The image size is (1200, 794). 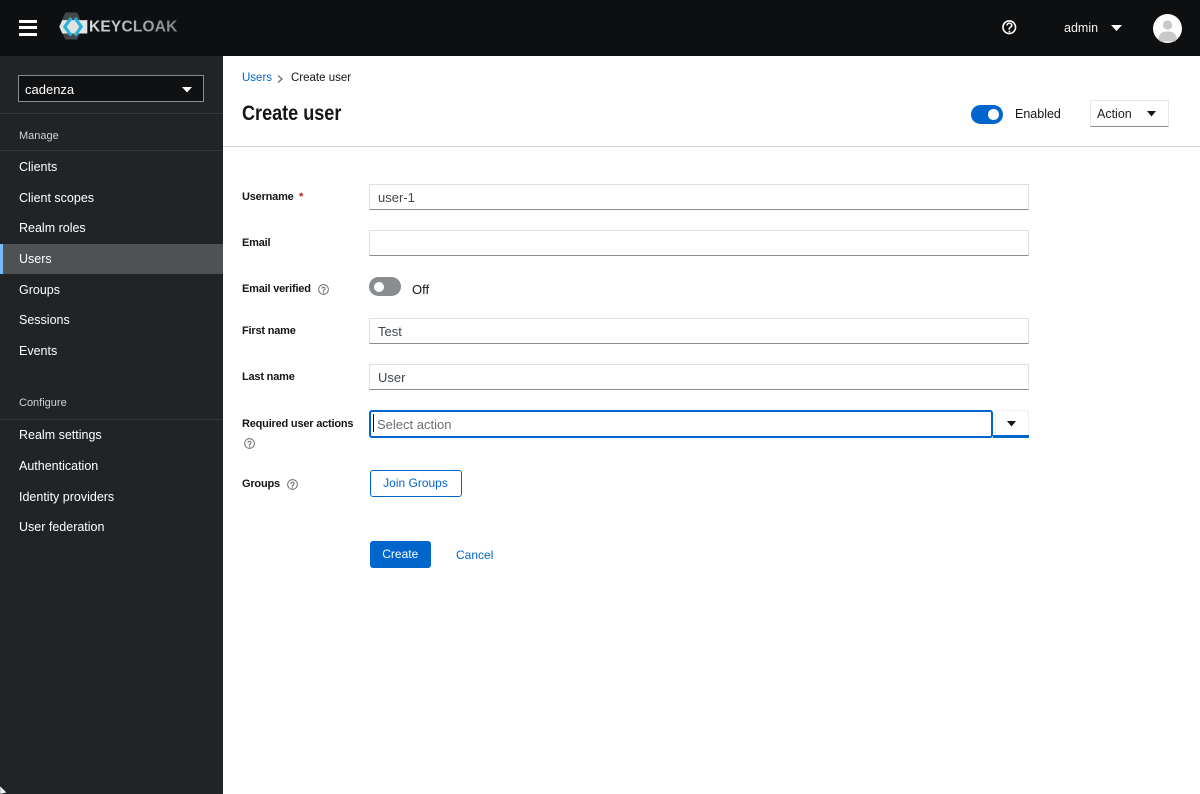 What do you see at coordinates (133, 26) in the screenshot?
I see `svg-text: KEYCLOAK` at bounding box center [133, 26].